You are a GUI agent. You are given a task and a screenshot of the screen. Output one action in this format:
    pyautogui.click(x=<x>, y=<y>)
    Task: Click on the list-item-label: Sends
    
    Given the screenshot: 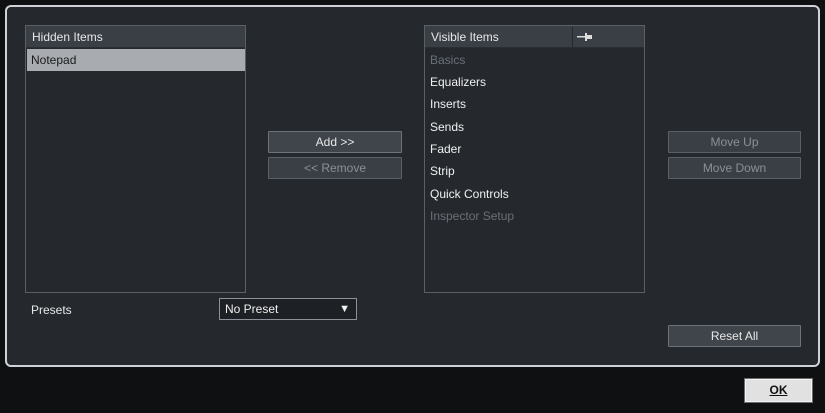 What is the action you would take?
    pyautogui.click(x=447, y=127)
    